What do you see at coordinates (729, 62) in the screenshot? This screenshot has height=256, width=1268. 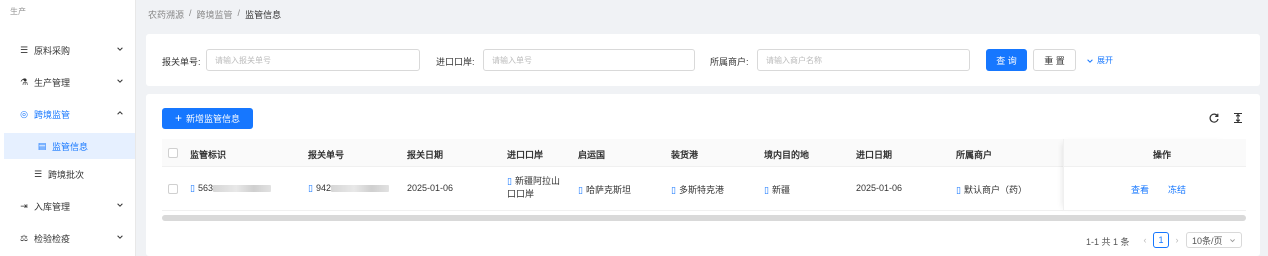 I see `merchant-label: 所属商户:` at bounding box center [729, 62].